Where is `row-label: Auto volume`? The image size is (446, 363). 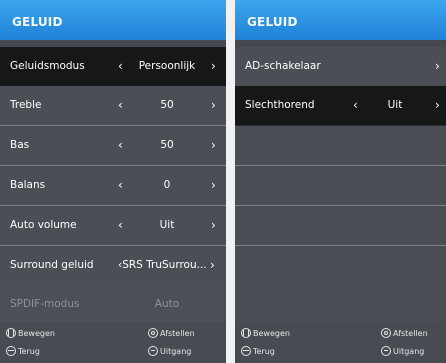
row-label: Auto volume is located at coordinates (43, 225).